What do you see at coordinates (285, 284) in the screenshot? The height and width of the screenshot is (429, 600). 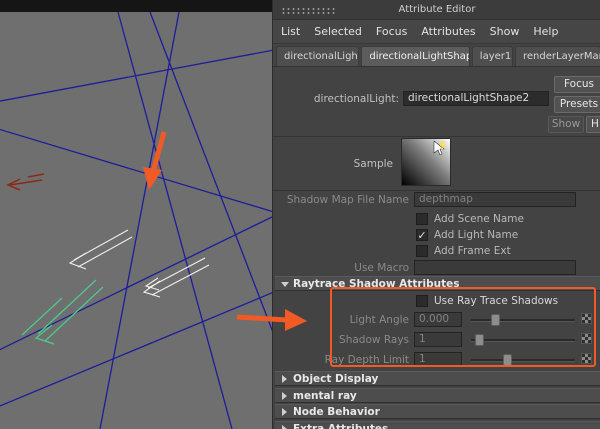 I see `expanded-triangle-icon` at bounding box center [285, 284].